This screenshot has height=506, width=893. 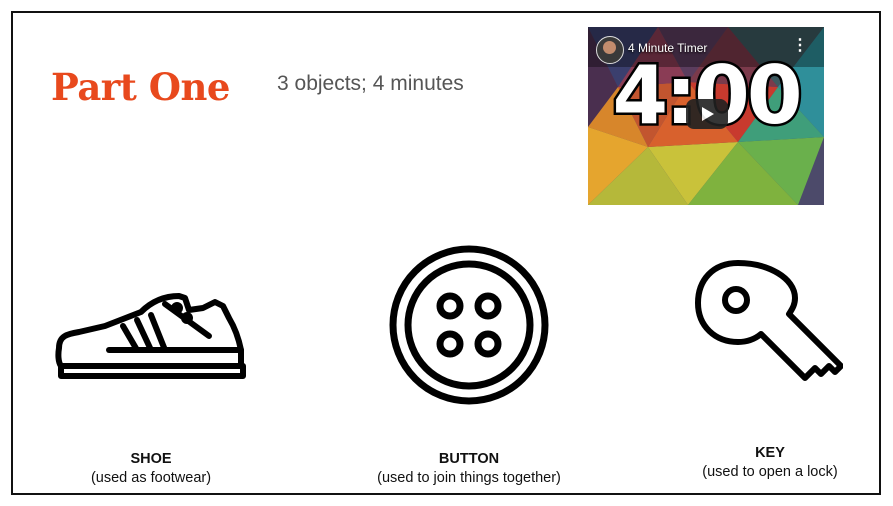 What do you see at coordinates (151, 469) in the screenshot?
I see `object-label-shoe: SHOE (used as footwear)` at bounding box center [151, 469].